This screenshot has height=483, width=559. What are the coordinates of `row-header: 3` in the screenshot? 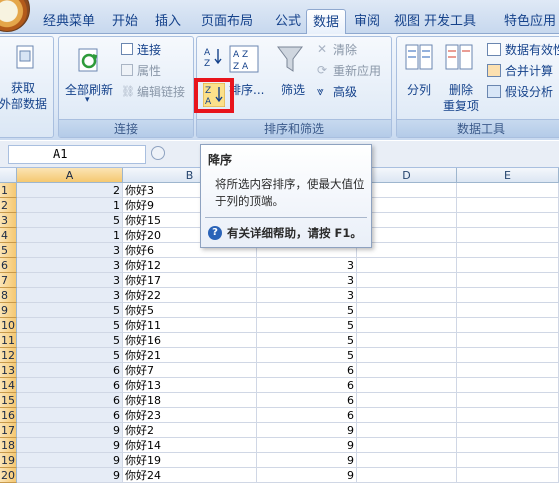 It's located at (8, 220).